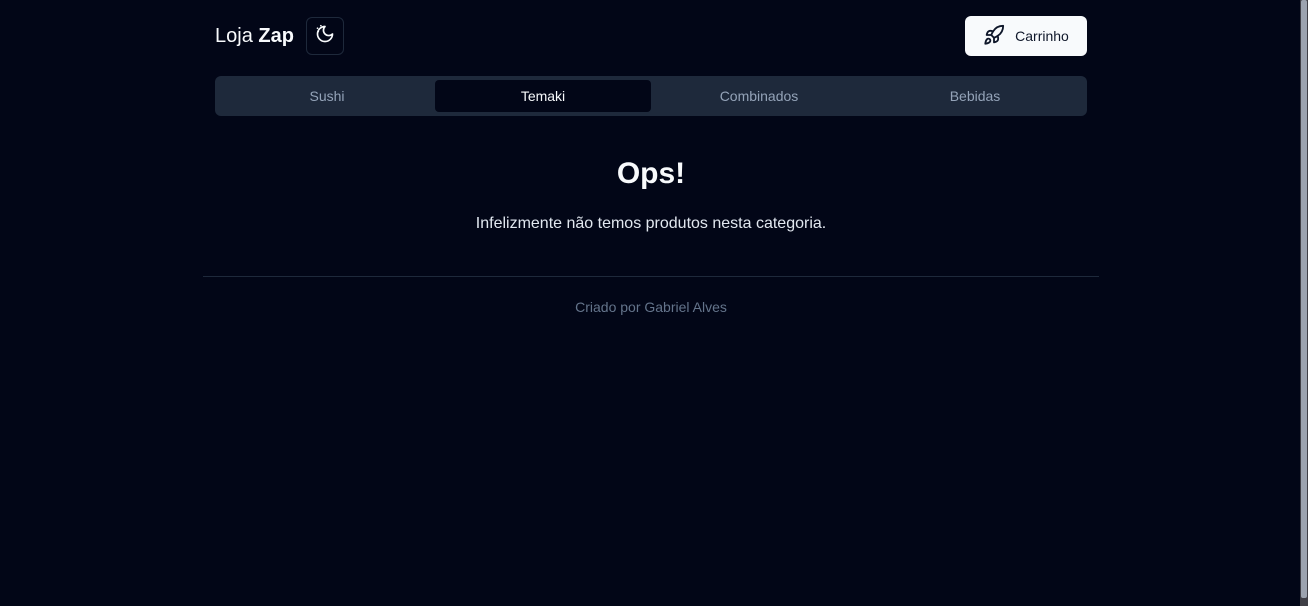 Image resolution: width=1308 pixels, height=606 pixels. What do you see at coordinates (234, 36) in the screenshot?
I see `brand-name-light: Loja` at bounding box center [234, 36].